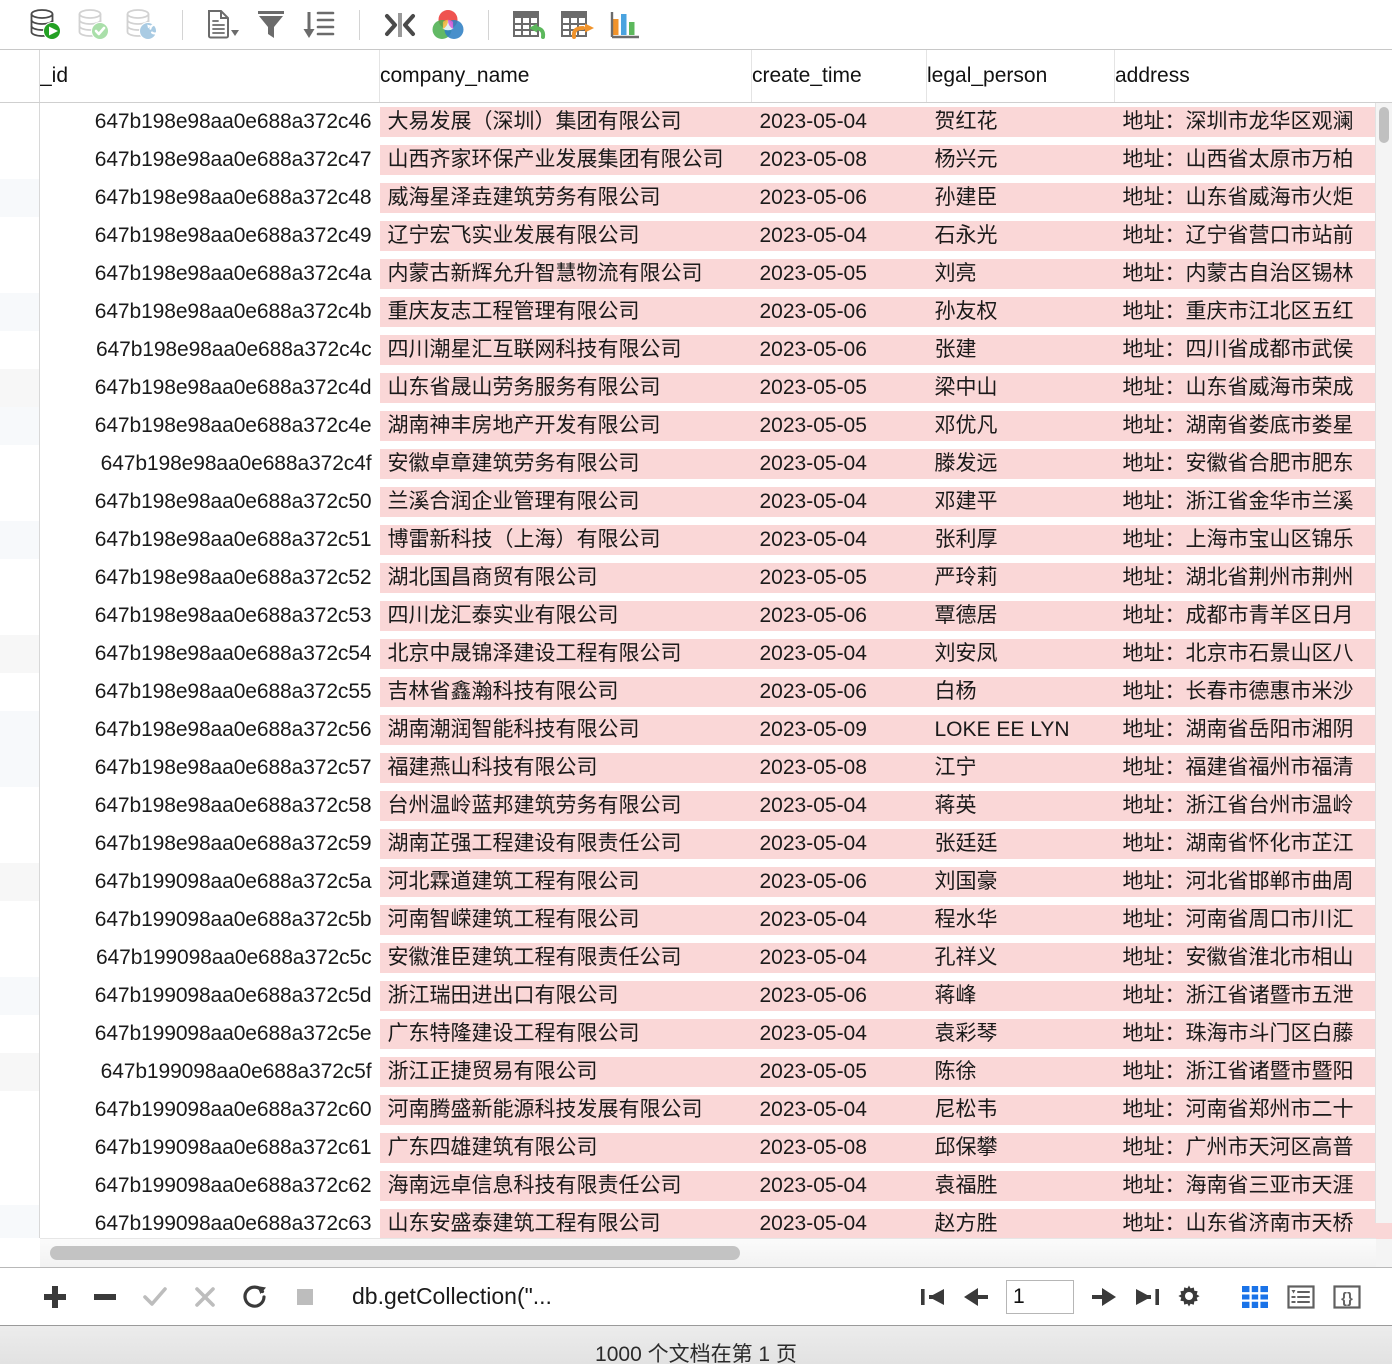 This screenshot has width=1392, height=1364. I want to click on cell-id: 647b198e98aa0e688a372c4d, so click(210, 388).